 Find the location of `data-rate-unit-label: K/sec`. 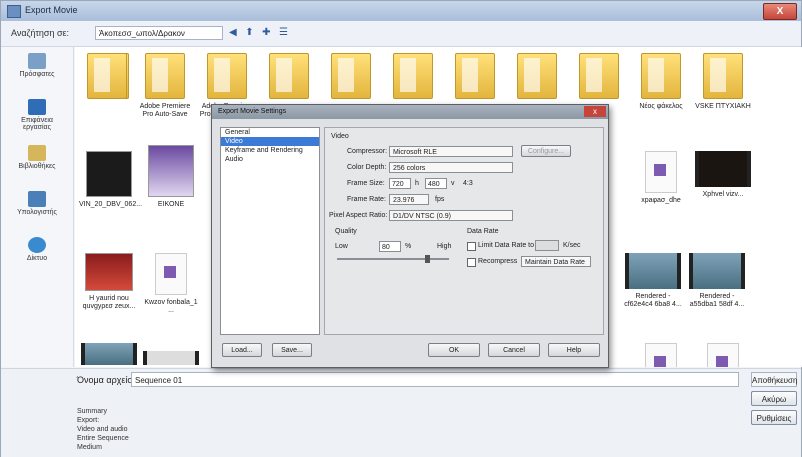

data-rate-unit-label: K/sec is located at coordinates (572, 245).